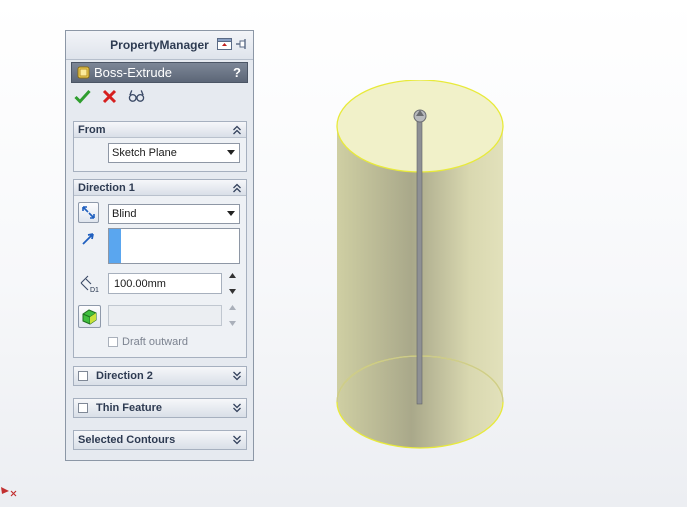 The image size is (687, 507). I want to click on direction-vector-icon, so click(88, 238).